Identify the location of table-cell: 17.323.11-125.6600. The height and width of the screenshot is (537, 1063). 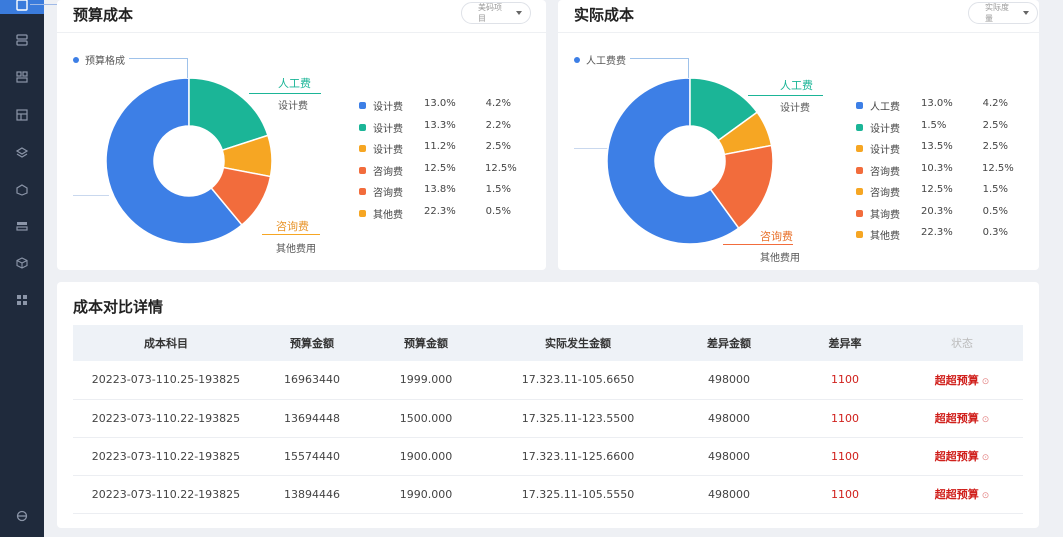
(578, 456).